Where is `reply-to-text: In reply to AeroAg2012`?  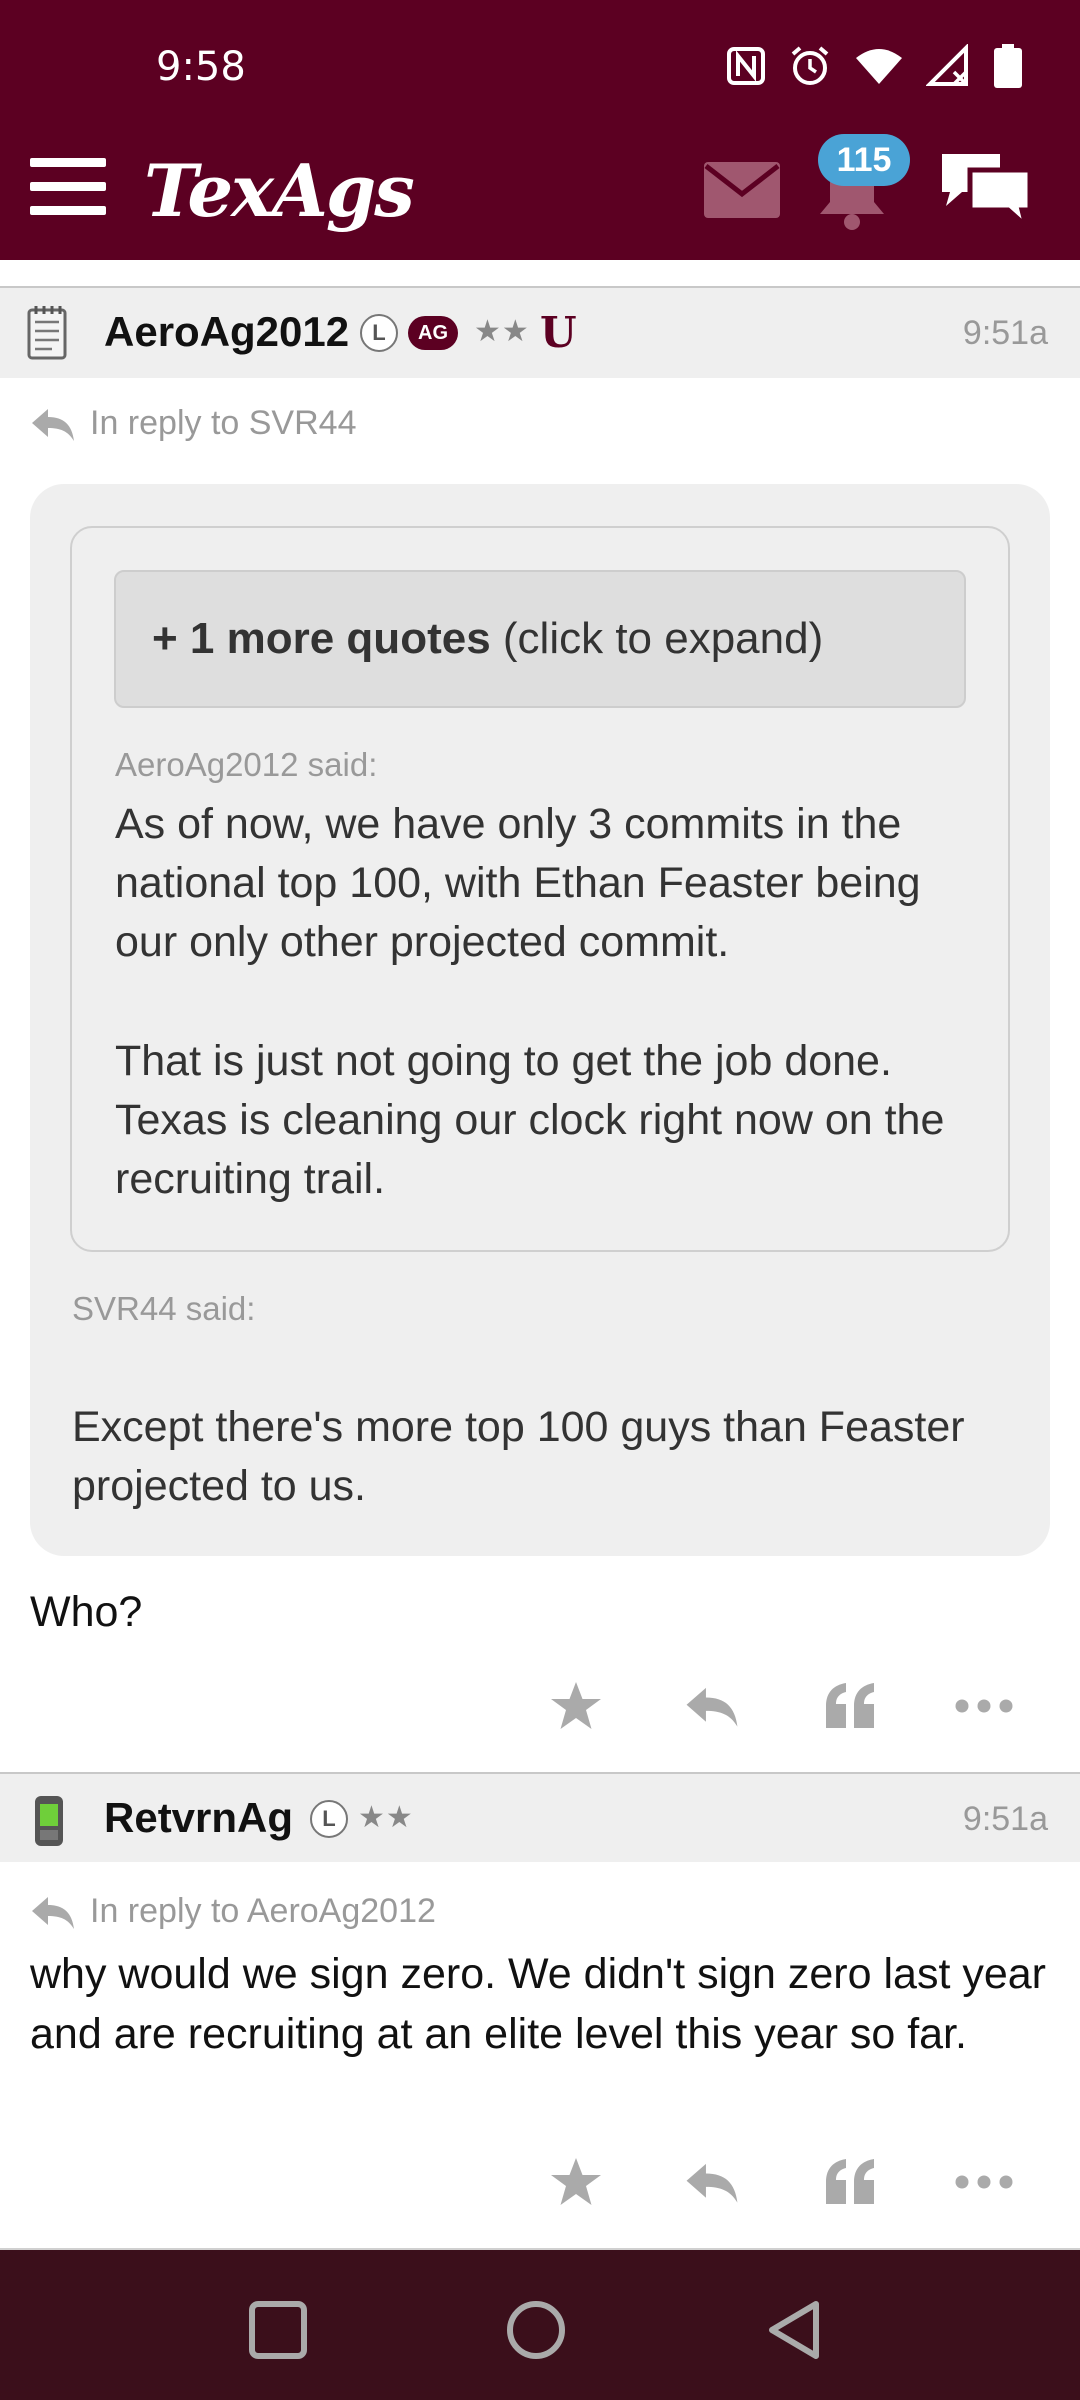
reply-to-text: In reply to AeroAg2012 is located at coordinates (263, 1911).